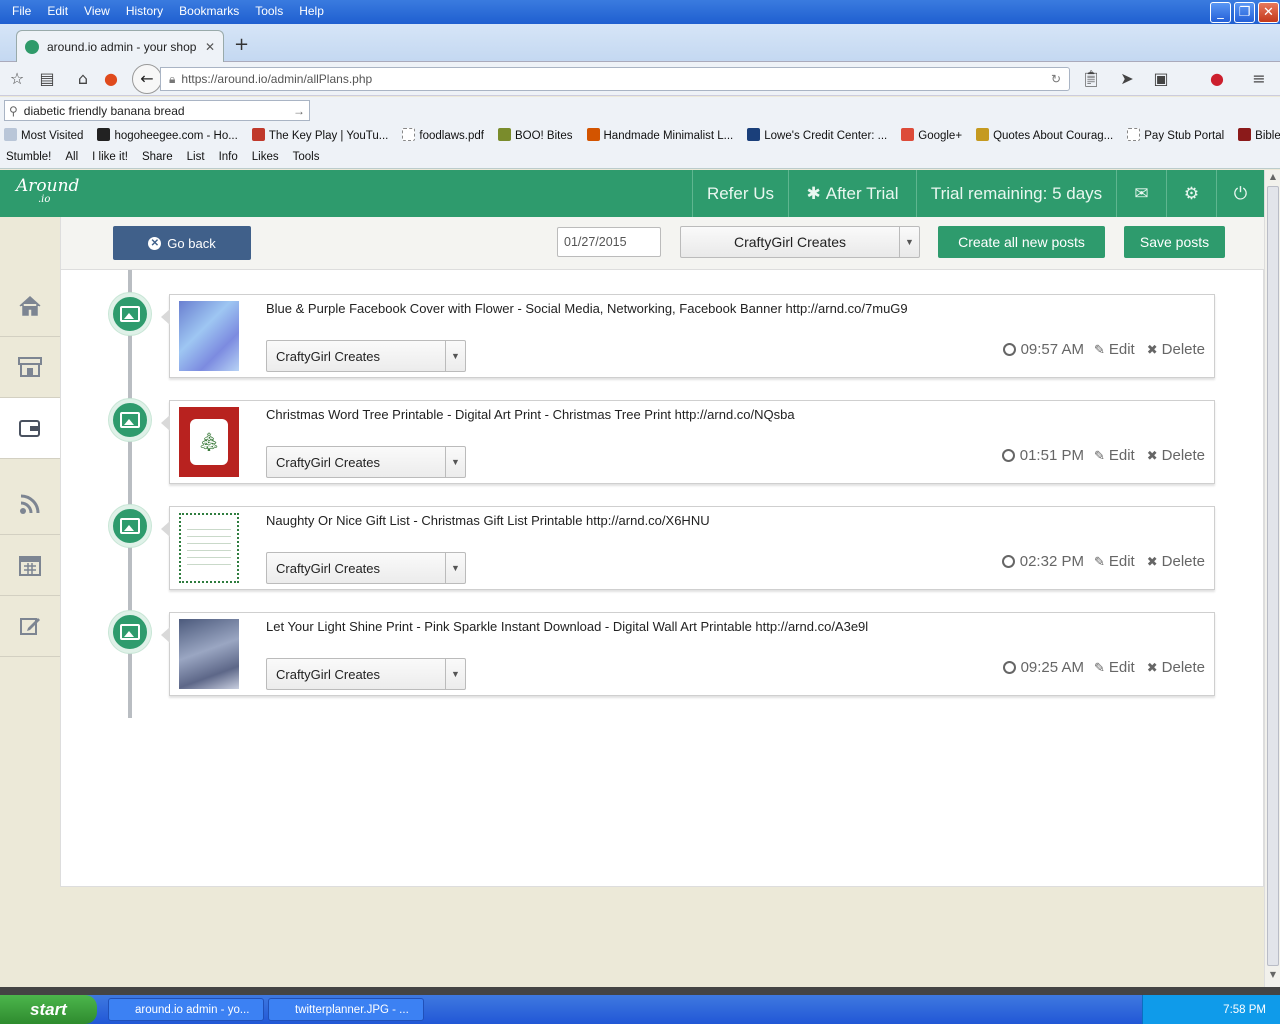  I want to click on list-button: List, so click(196, 157).